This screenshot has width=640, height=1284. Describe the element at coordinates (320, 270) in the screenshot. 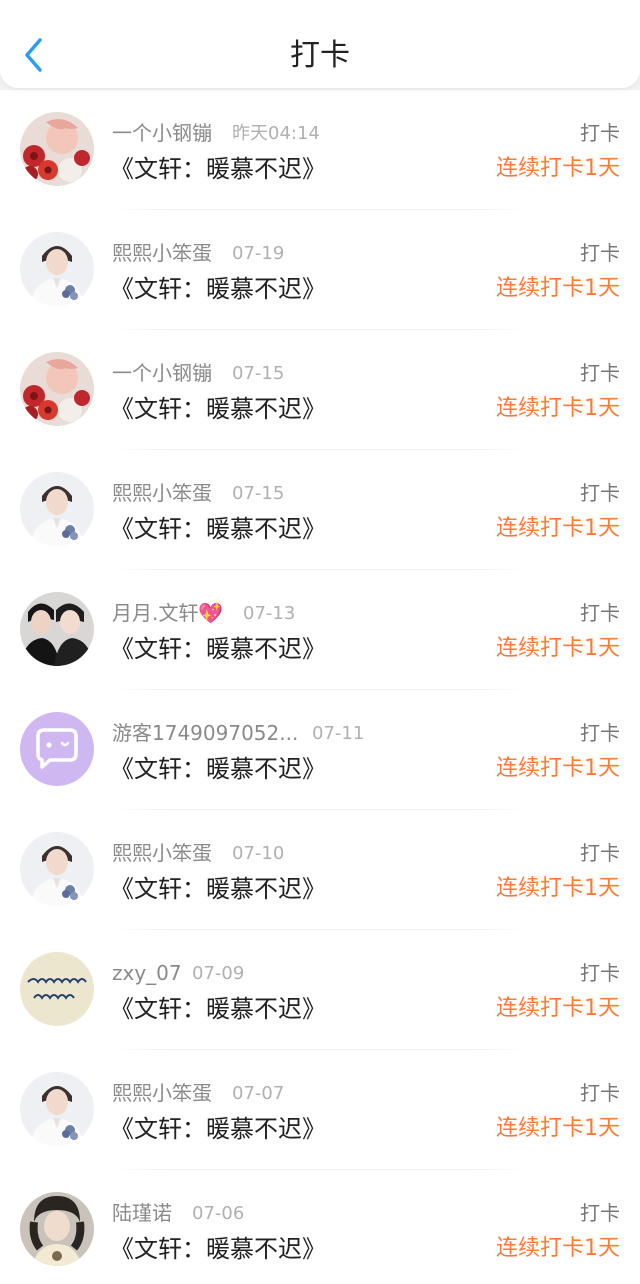

I see `list-item: 熙熙小笨蛋 07-19 《文轩：暖慕不迟》 打卡 连续打卡1天` at that location.